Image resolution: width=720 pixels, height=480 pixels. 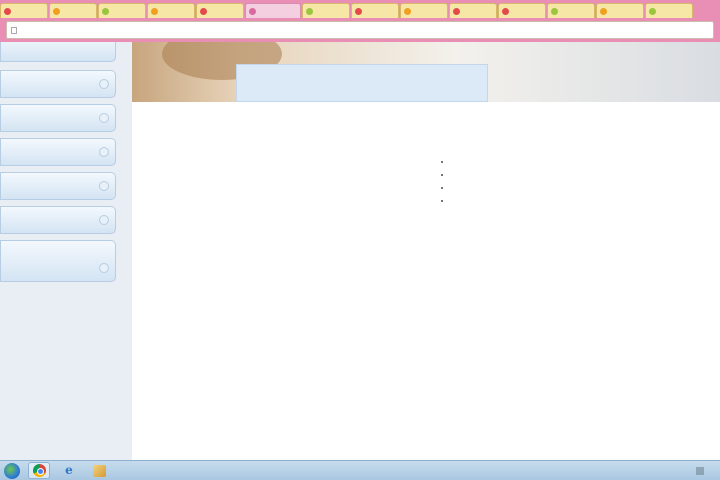 I want to click on taskbar-paint, so click(x=99, y=470).